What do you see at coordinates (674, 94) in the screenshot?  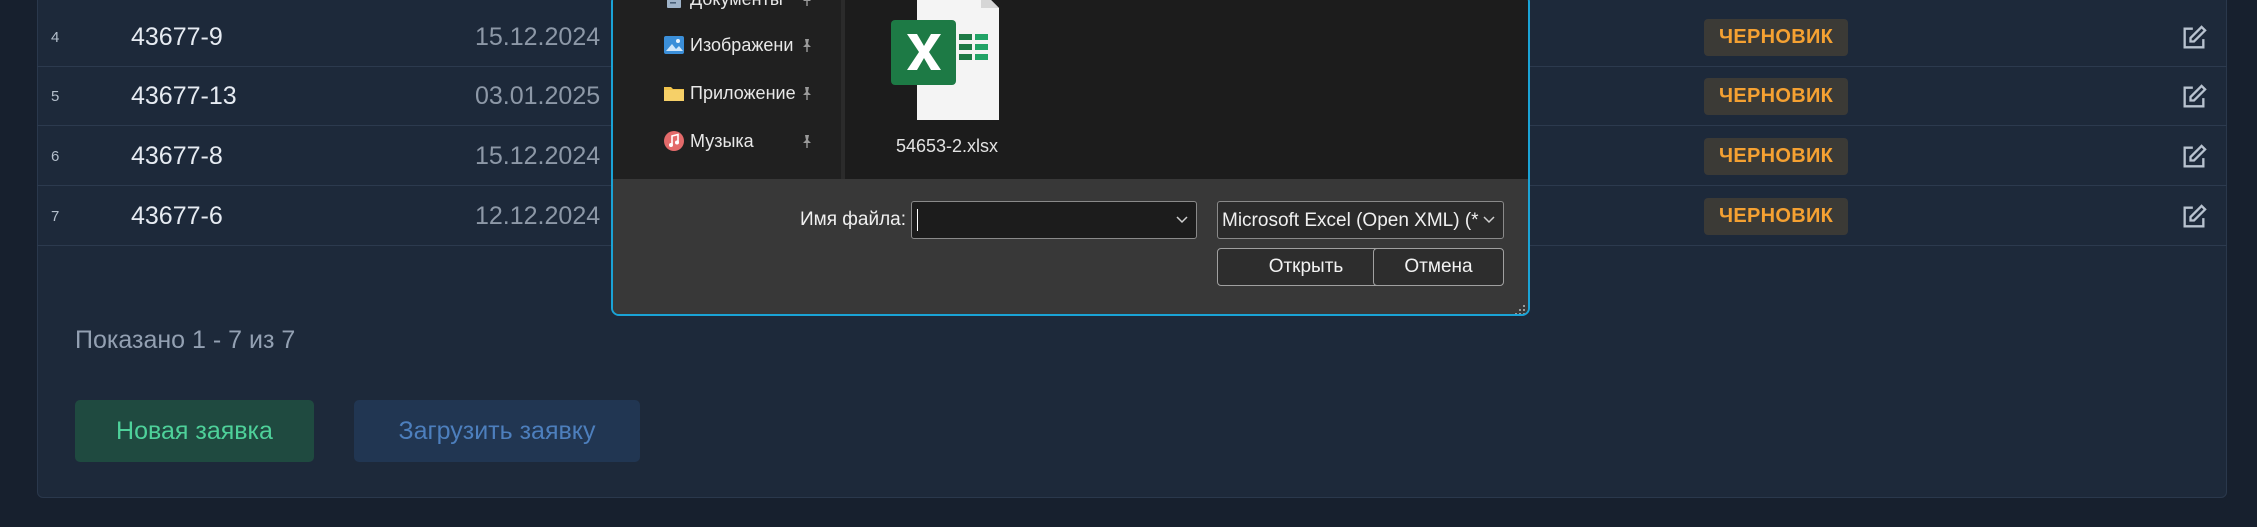 I see `folder-icon` at bounding box center [674, 94].